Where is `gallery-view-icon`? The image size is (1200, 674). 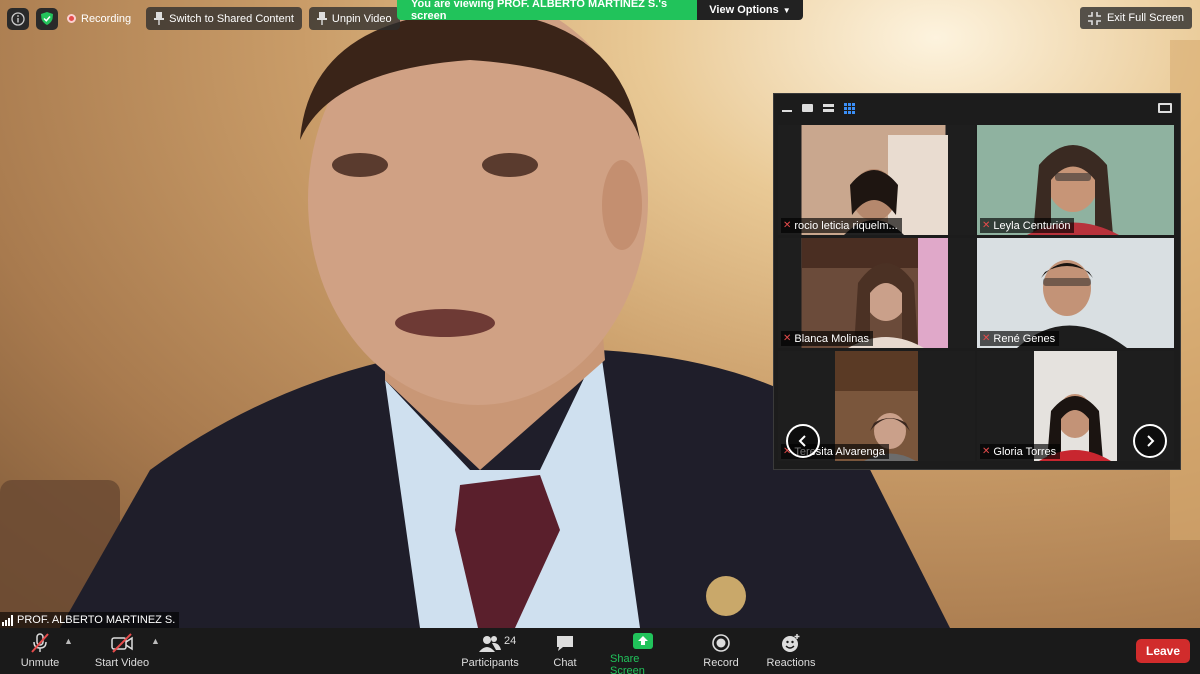 gallery-view-icon is located at coordinates (849, 108).